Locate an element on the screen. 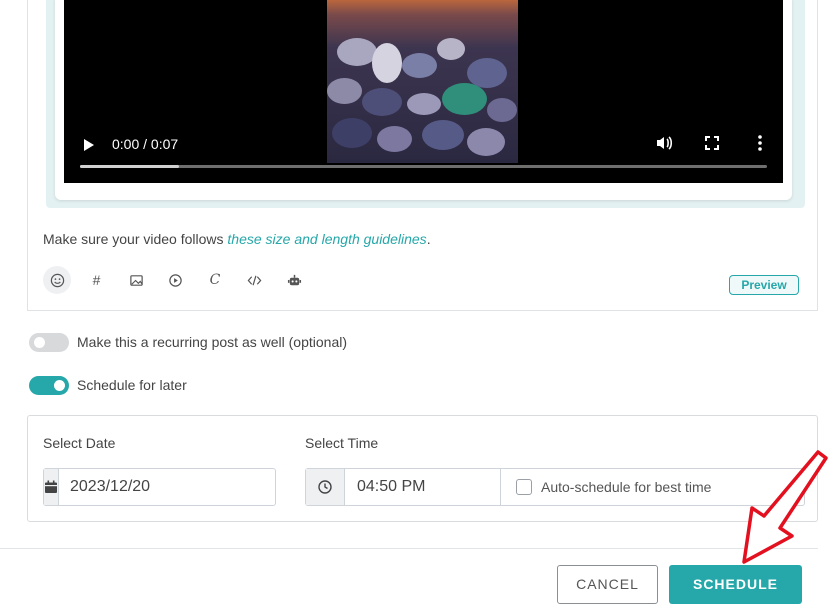 This screenshot has width=832, height=616. video-progress-fill is located at coordinates (129, 166).